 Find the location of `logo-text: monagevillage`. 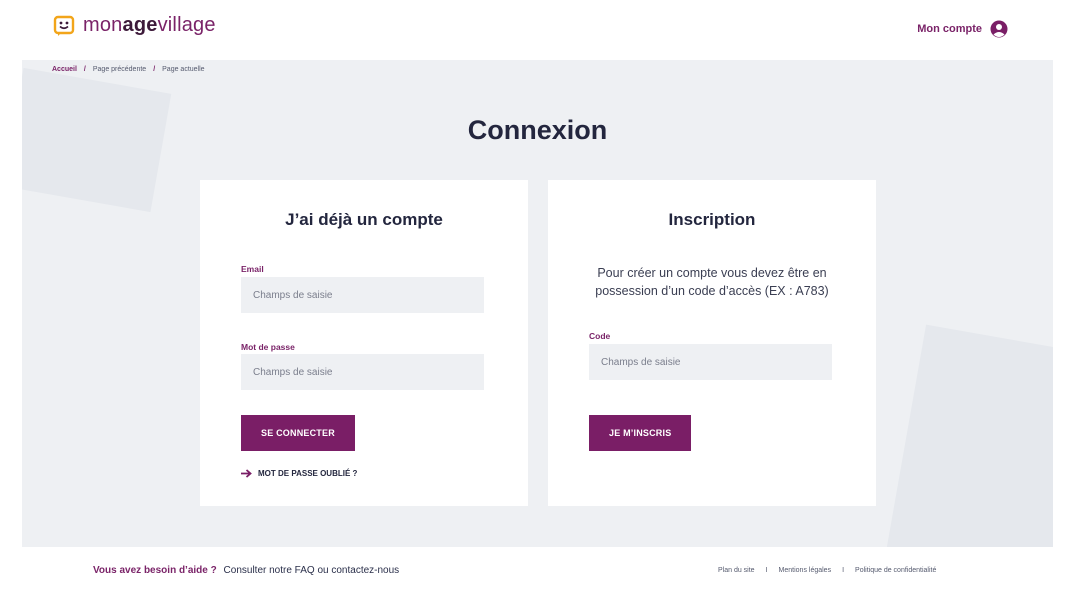

logo-text: monagevillage is located at coordinates (149, 25).